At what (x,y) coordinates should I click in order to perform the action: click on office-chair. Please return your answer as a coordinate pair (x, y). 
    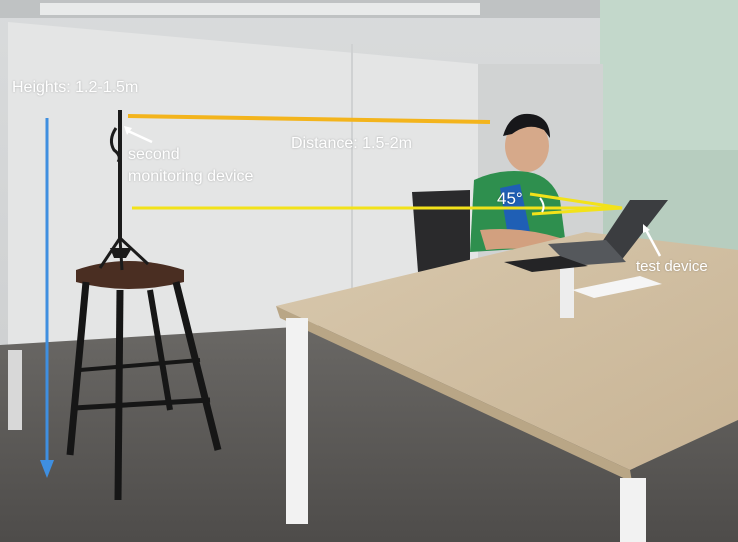
    Looking at the image, I should click on (441, 231).